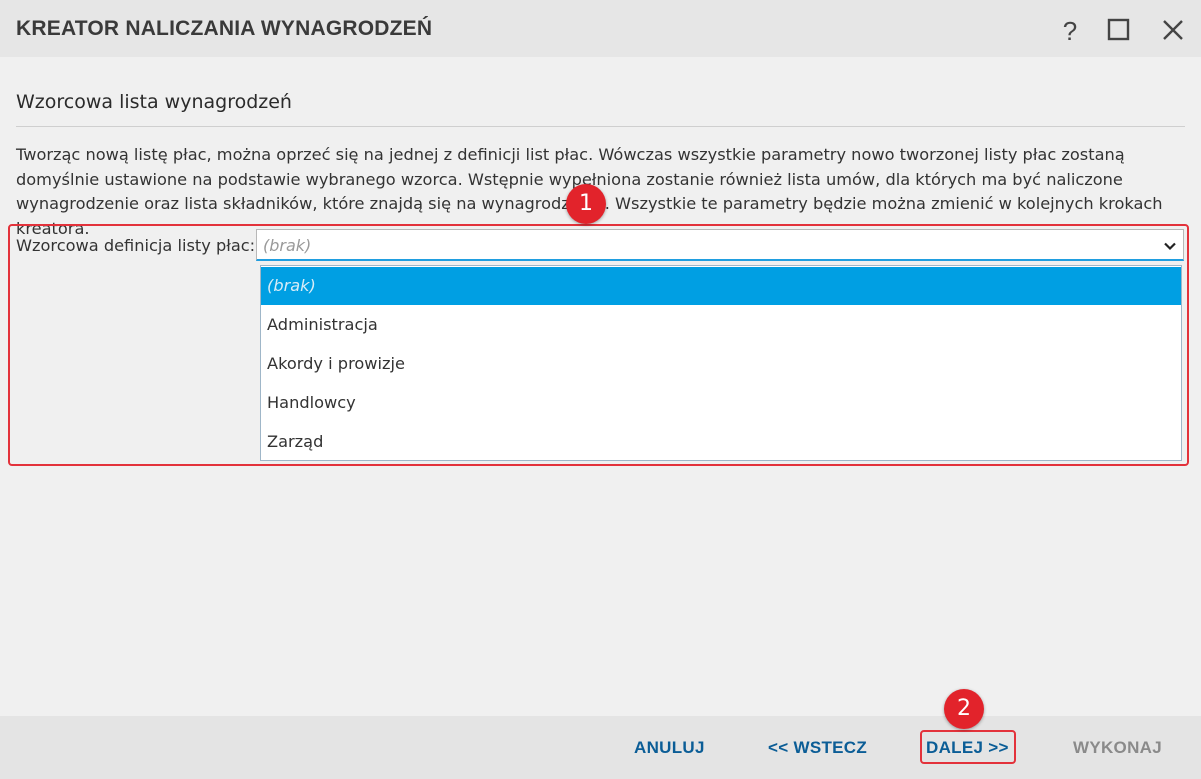  I want to click on section-divider, so click(600, 126).